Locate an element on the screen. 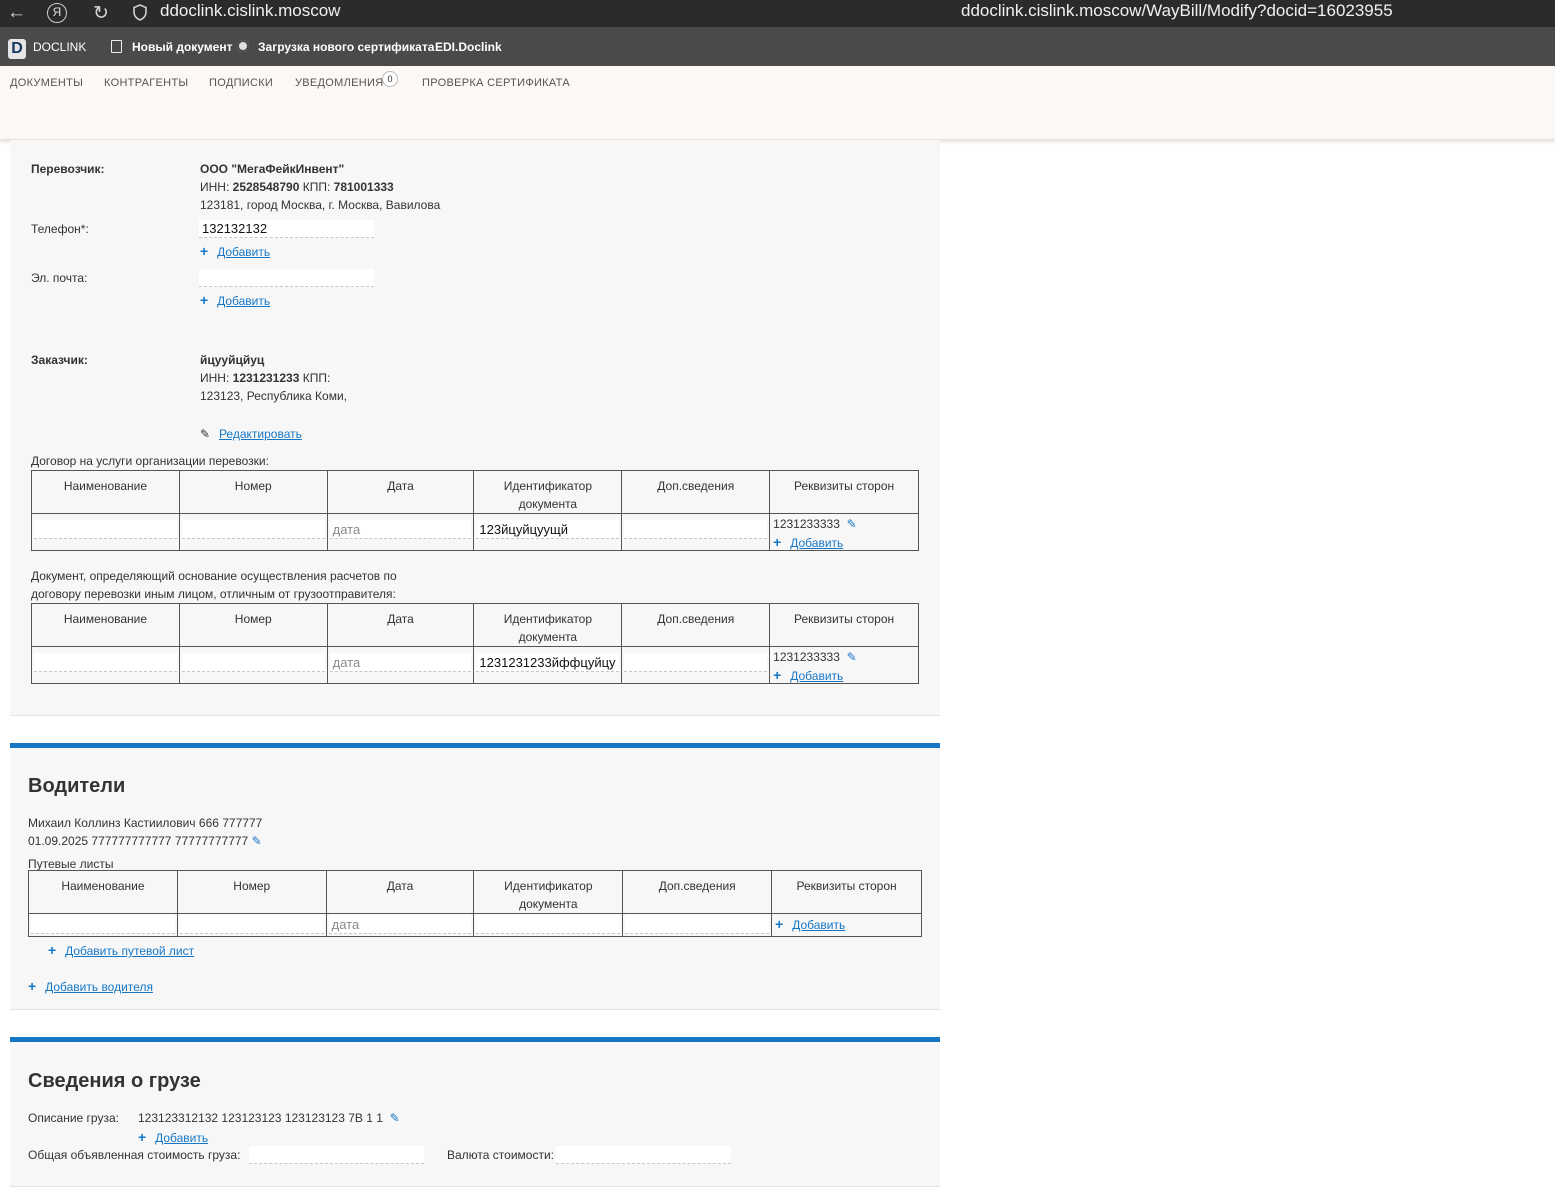 The width and height of the screenshot is (1555, 1204). cell-date: дата is located at coordinates (400, 665).